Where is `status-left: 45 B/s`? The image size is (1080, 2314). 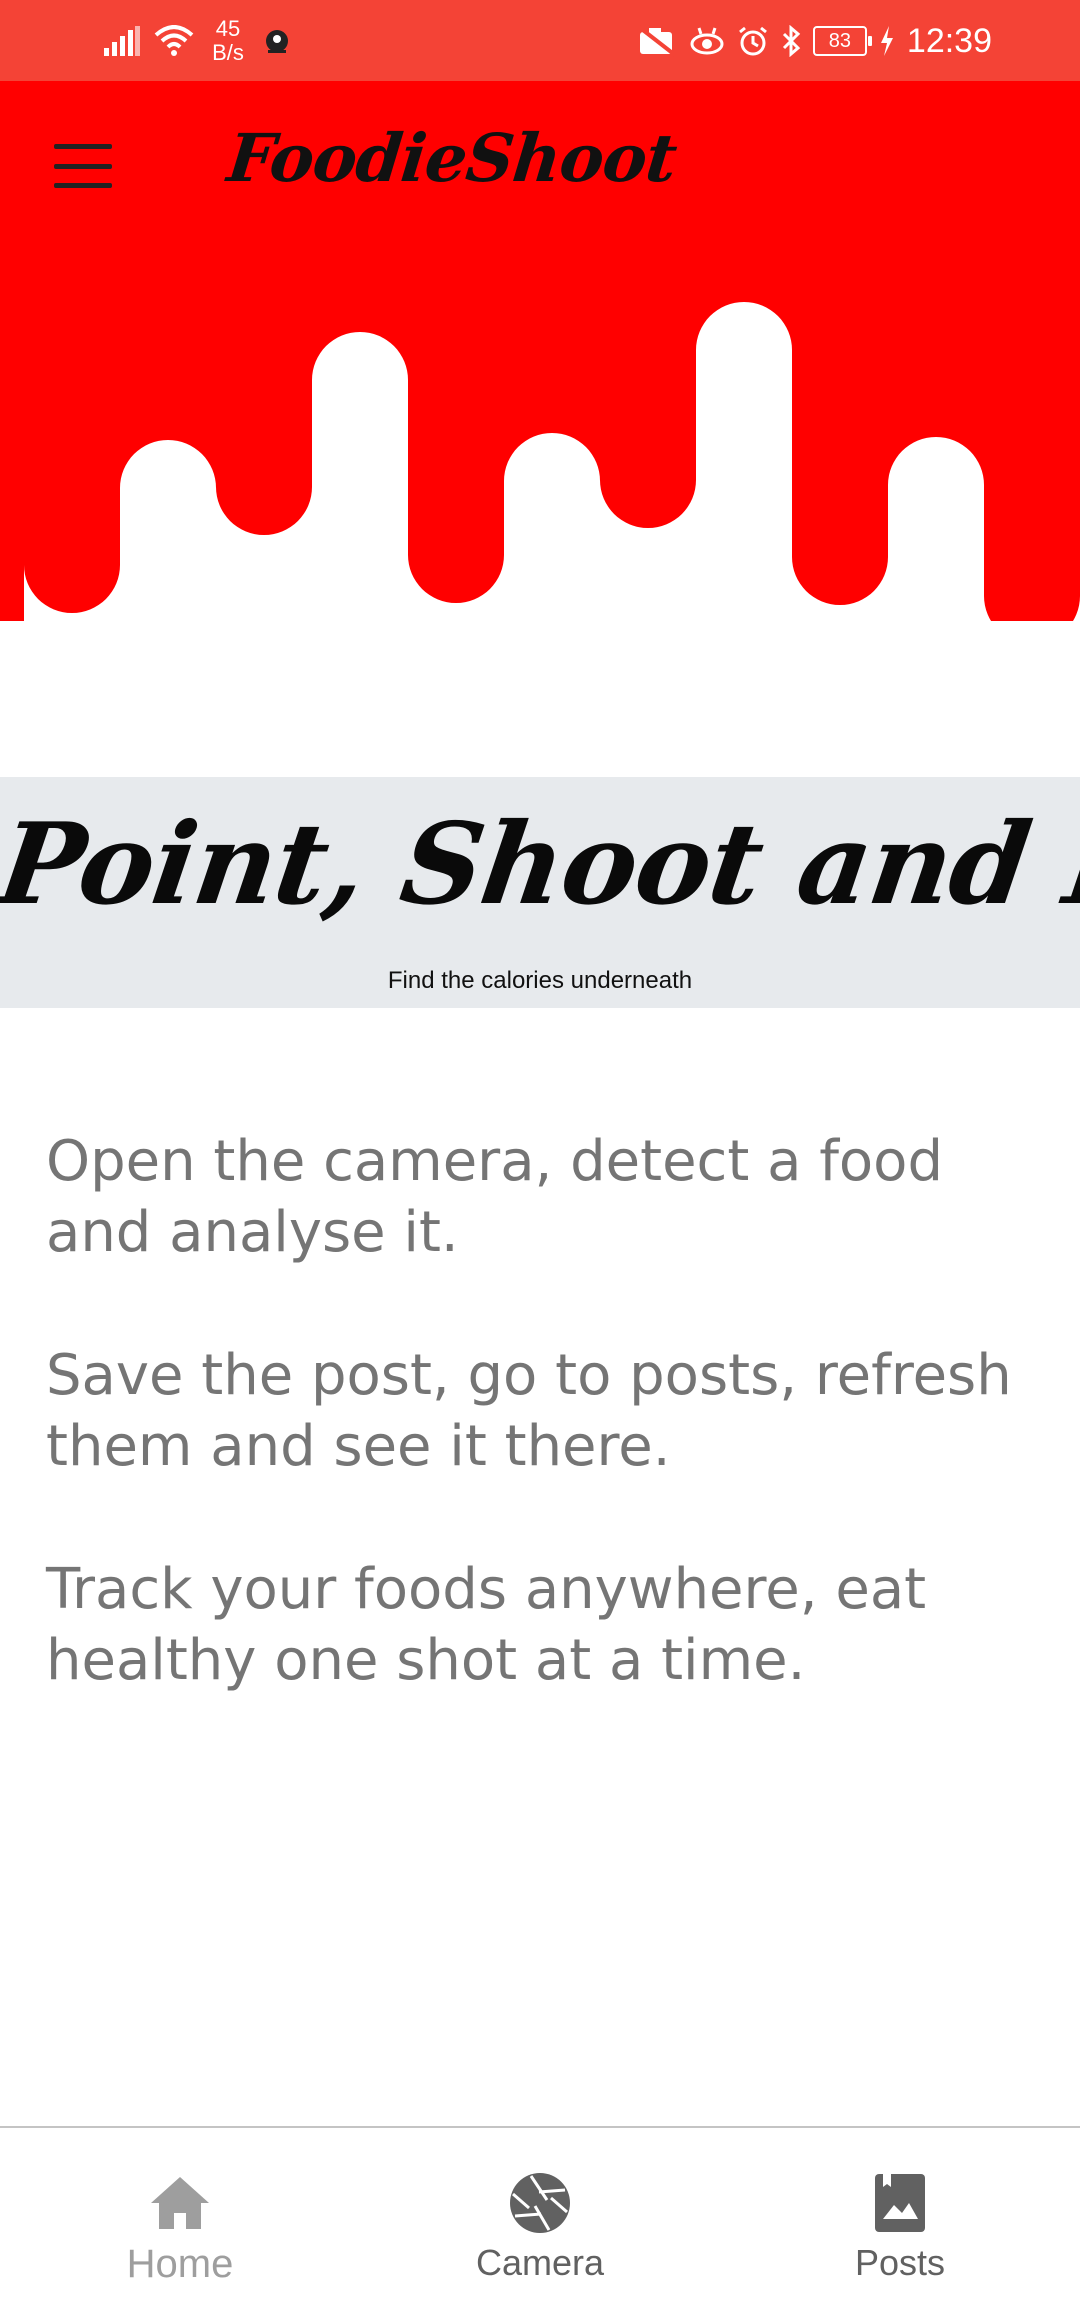 status-left: 45 B/s is located at coordinates (198, 41).